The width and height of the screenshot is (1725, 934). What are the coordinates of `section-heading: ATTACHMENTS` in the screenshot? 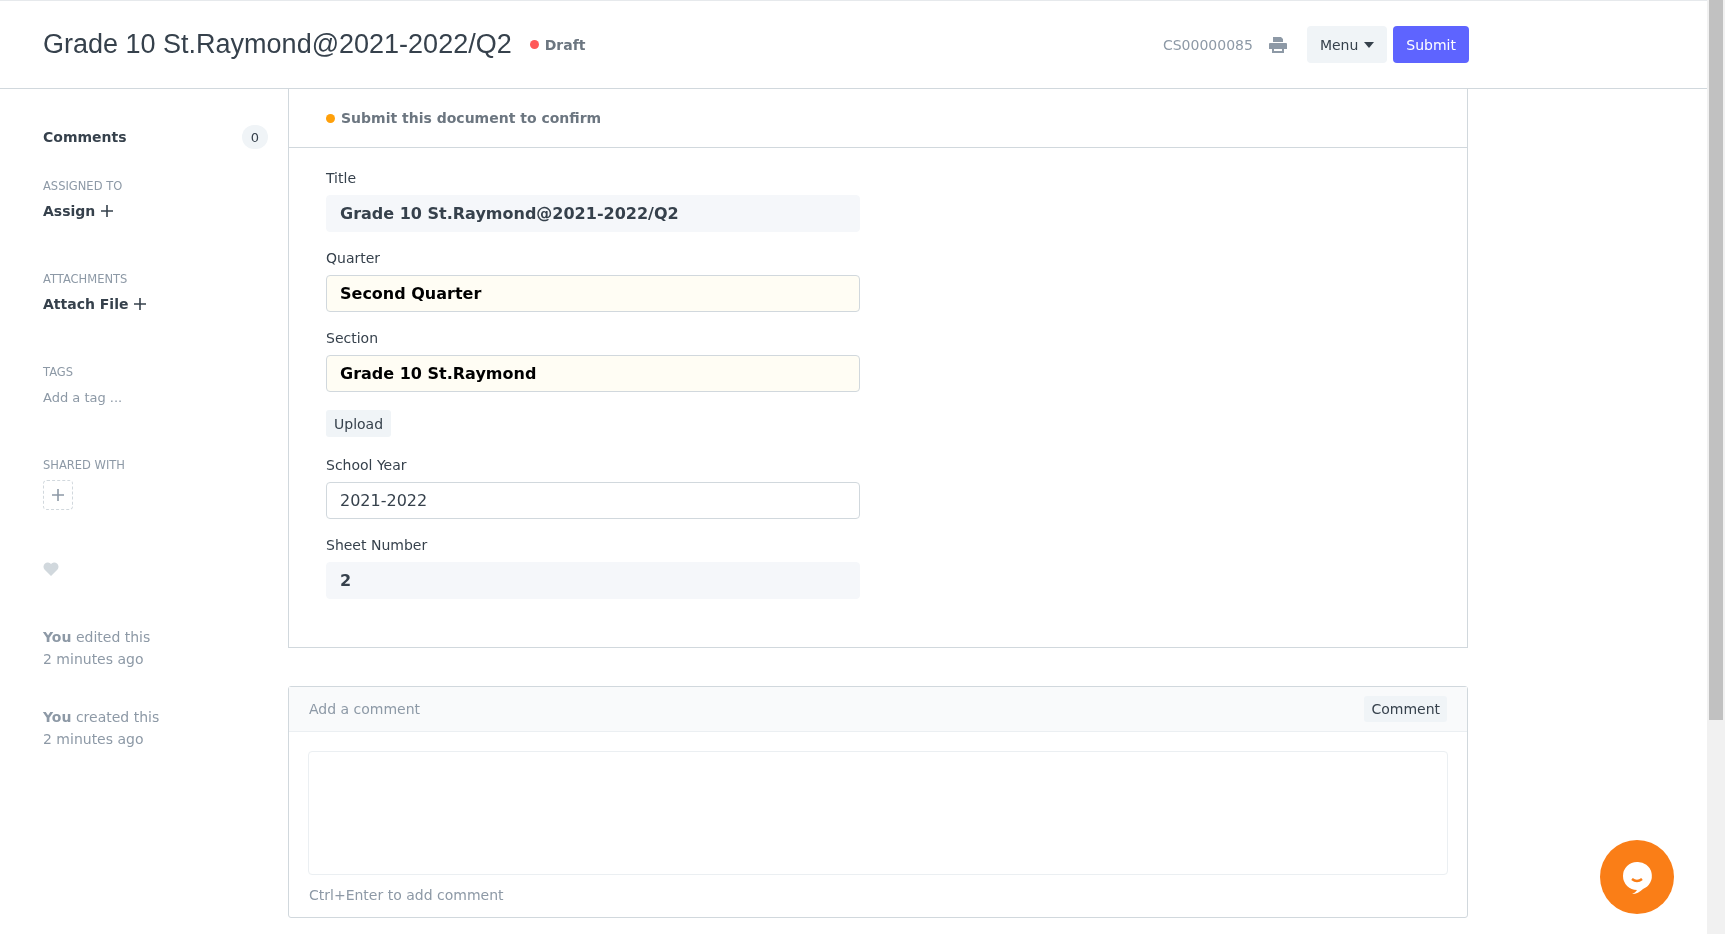 It's located at (86, 279).